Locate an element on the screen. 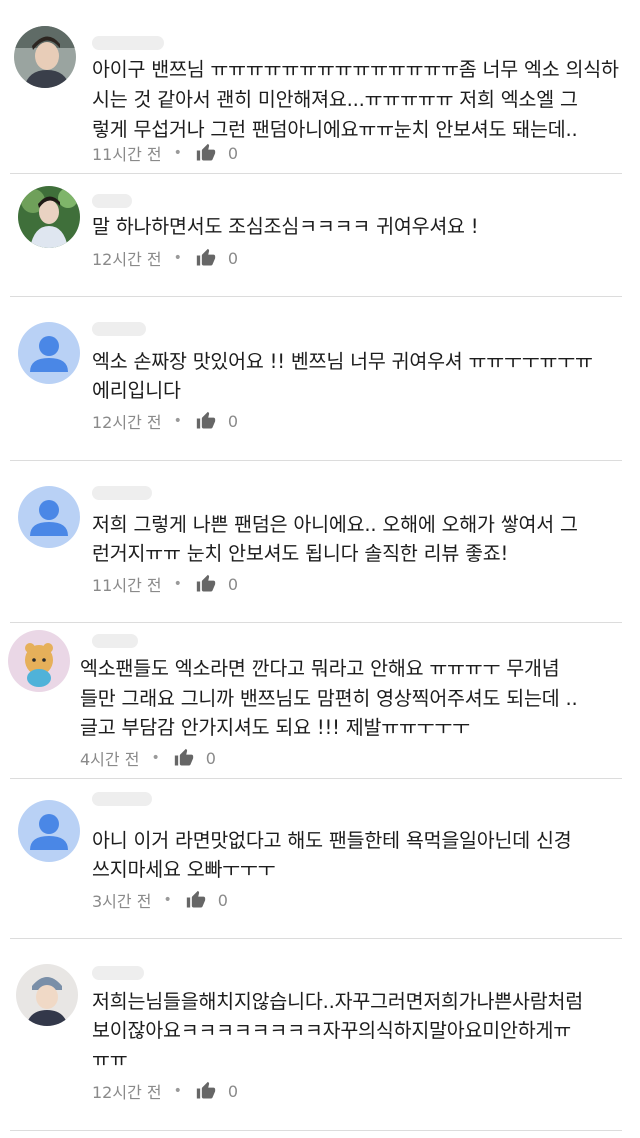  comment-meta: 3시간 전 • 0 is located at coordinates (160, 900).